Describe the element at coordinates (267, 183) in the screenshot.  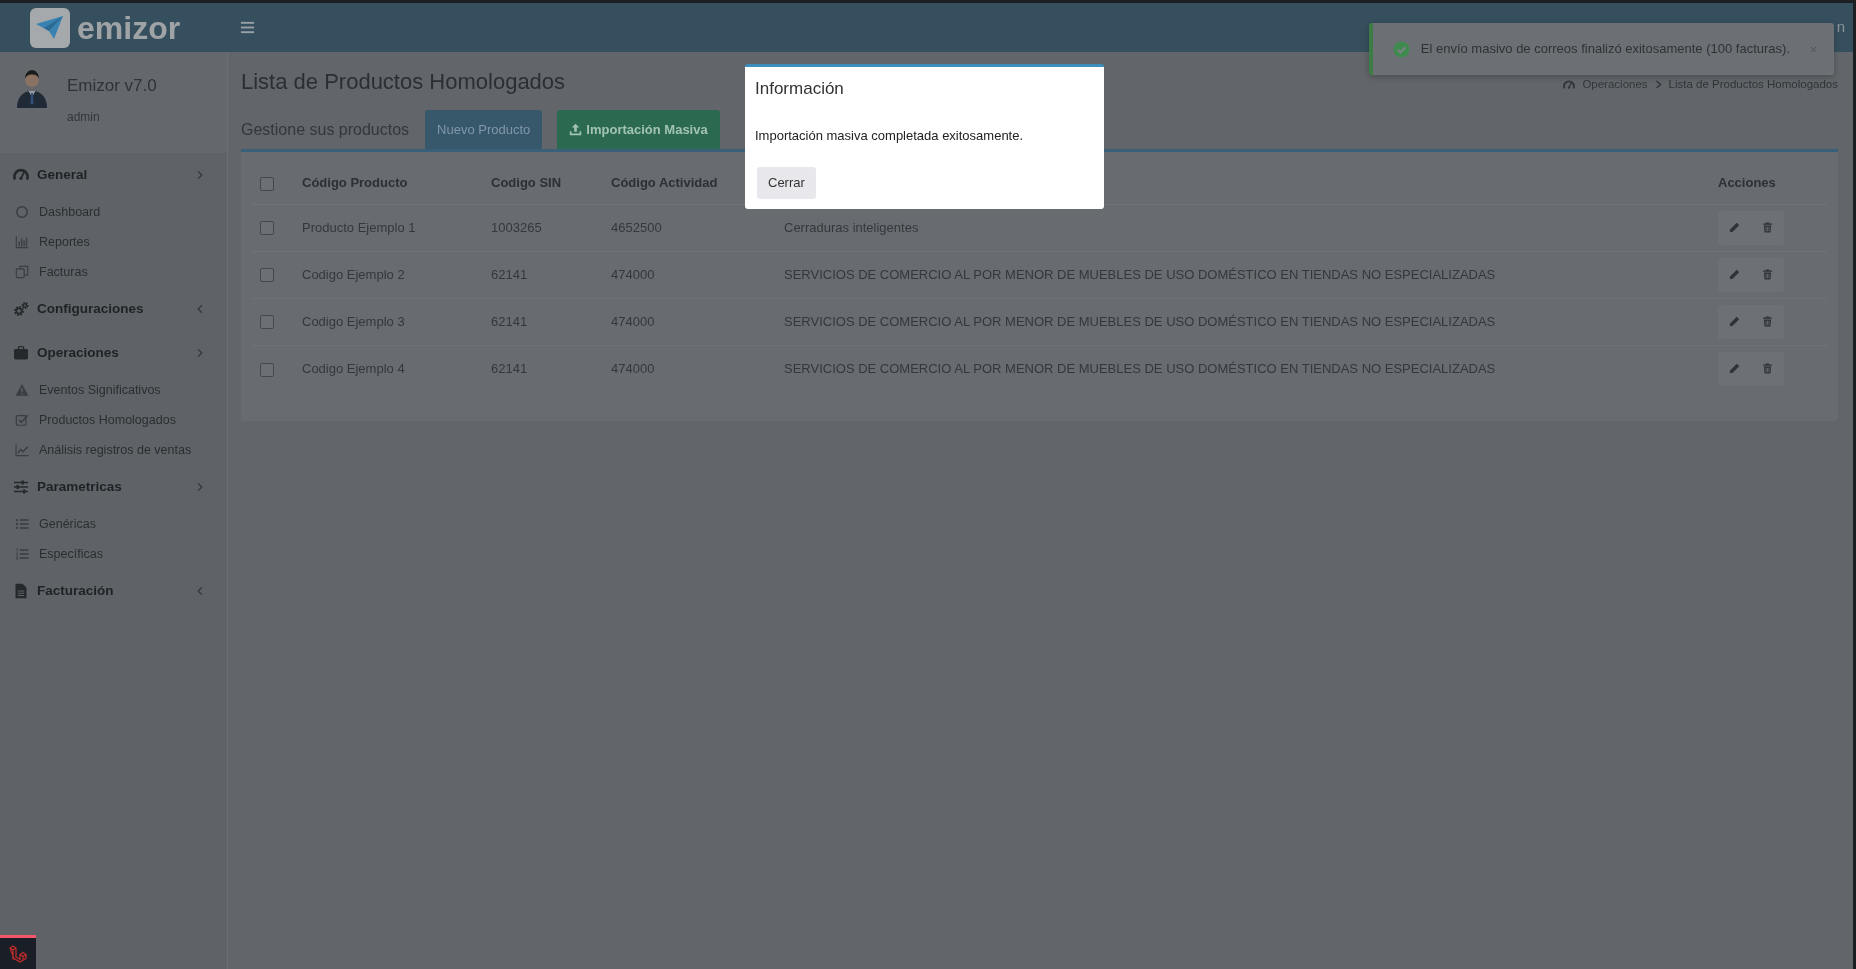
I see `select-all-checkbox` at that location.